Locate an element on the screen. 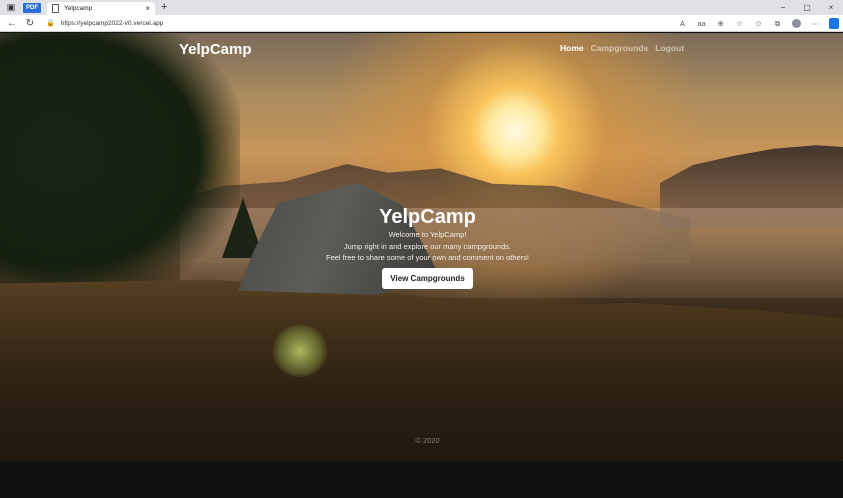  view-campgrounds-button: View Campgrounds is located at coordinates (427, 278).